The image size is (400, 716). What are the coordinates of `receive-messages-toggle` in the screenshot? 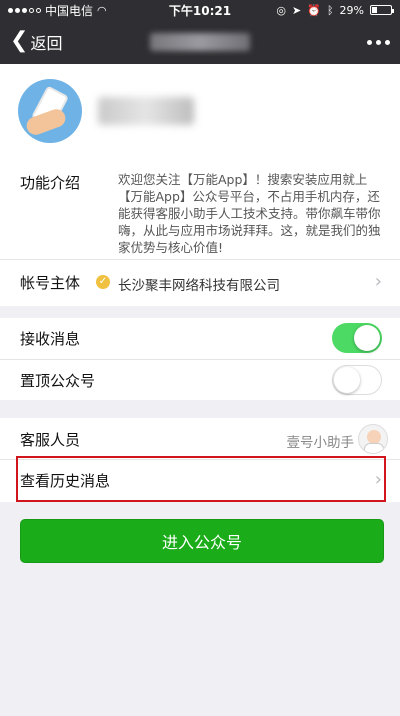 It's located at (357, 338).